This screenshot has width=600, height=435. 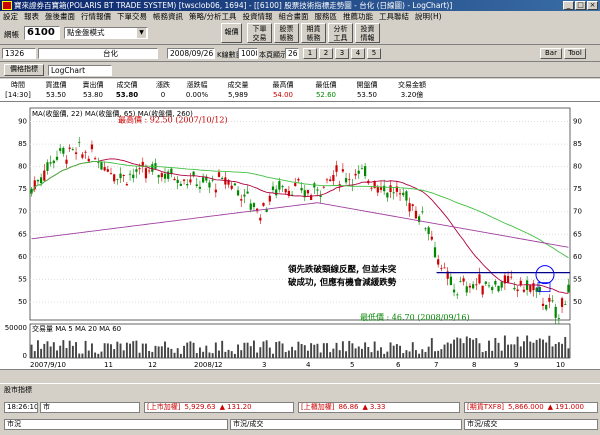 I want to click on menu-item-2: 盤後畫面, so click(x=60, y=16).